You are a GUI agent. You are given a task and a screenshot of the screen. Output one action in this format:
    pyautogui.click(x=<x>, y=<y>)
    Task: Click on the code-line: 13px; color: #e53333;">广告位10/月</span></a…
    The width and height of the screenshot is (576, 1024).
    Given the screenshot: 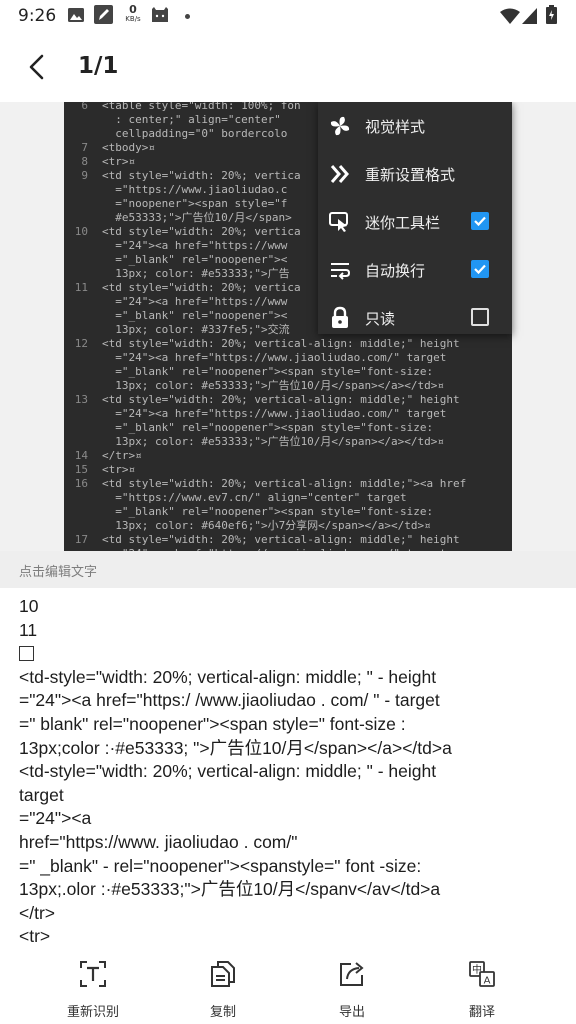 What is the action you would take?
    pyautogui.click(x=288, y=442)
    